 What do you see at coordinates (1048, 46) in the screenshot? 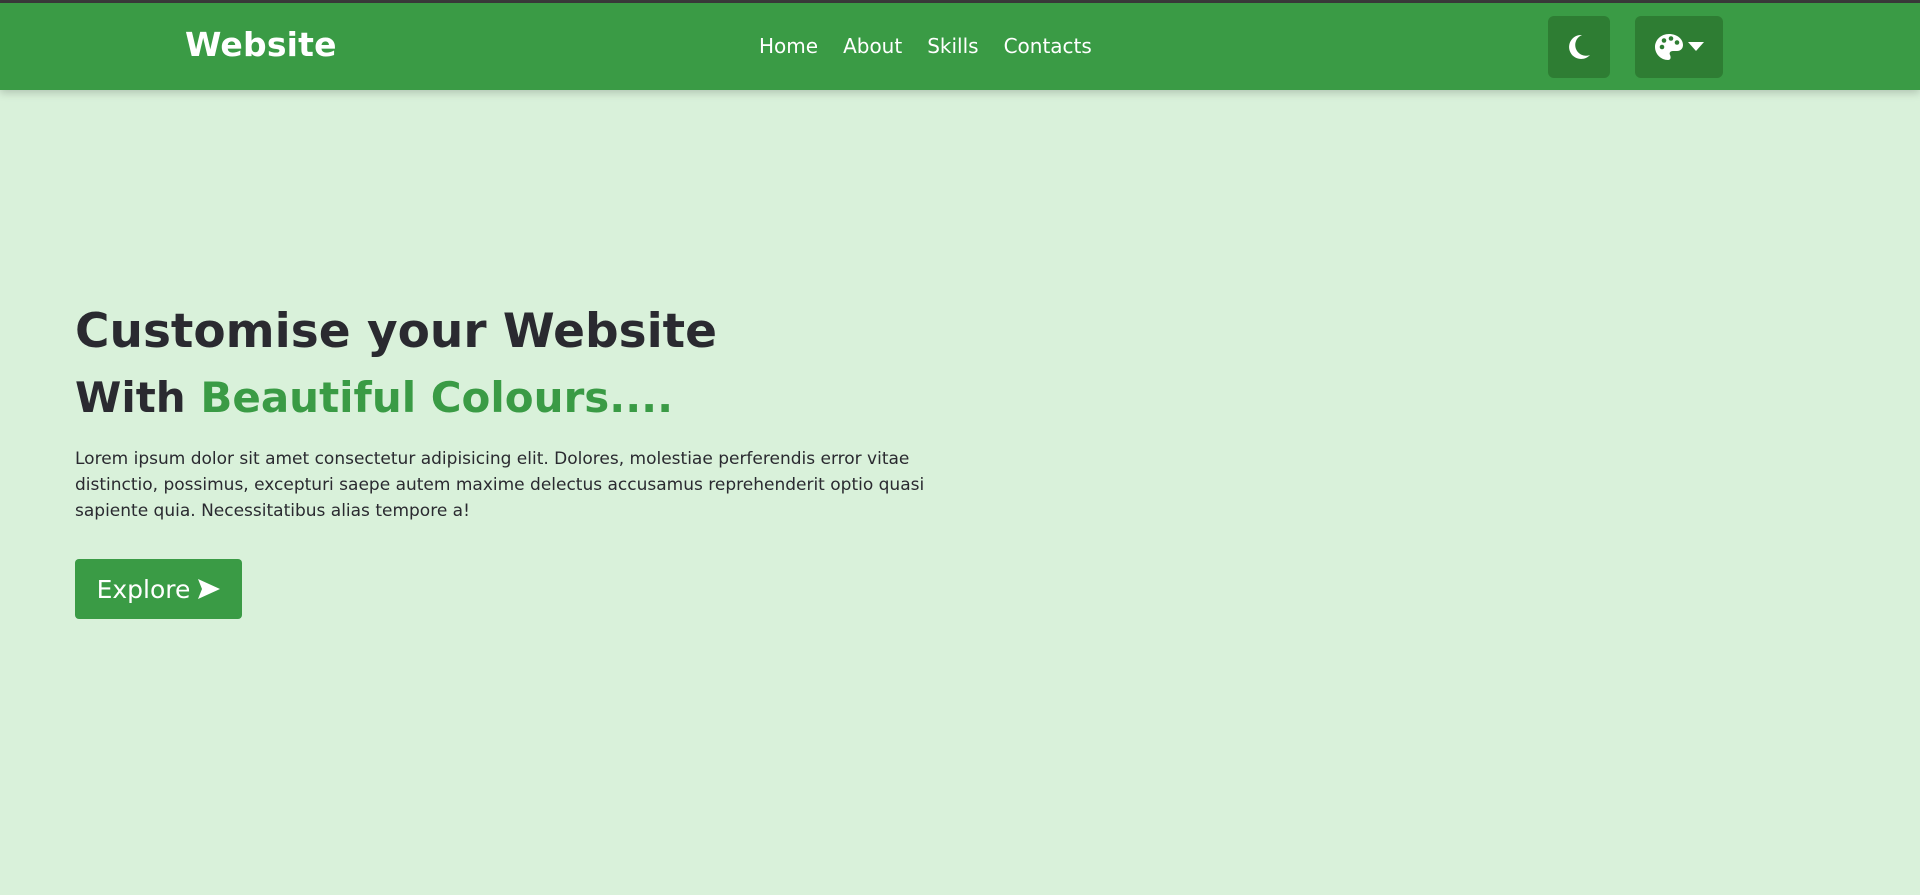
I see `nav-link-contacts: Contacts` at bounding box center [1048, 46].